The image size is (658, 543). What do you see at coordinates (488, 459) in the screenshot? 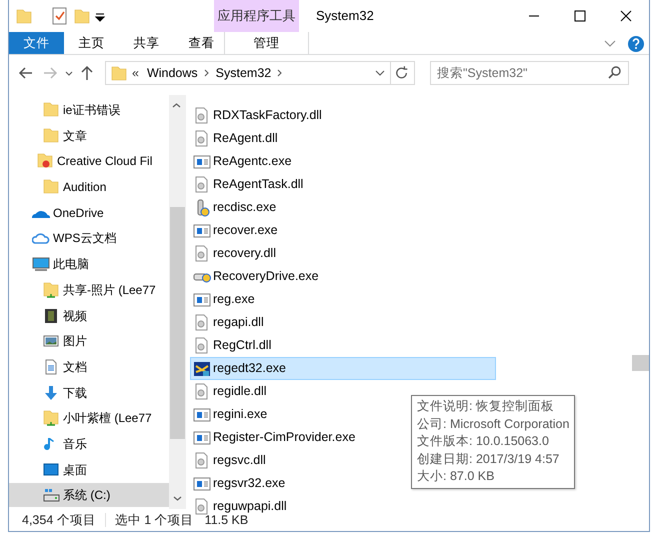
I see `tooltip-line: 创建日期: 2017/3/19 4:57` at bounding box center [488, 459].